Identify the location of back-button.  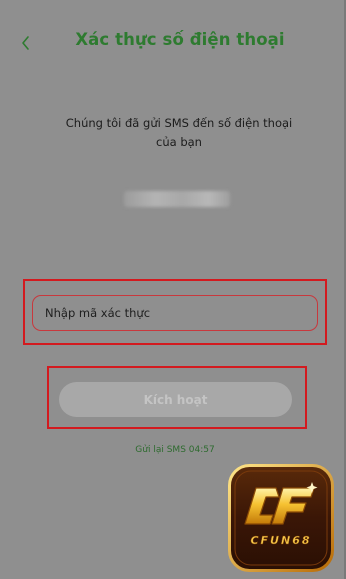
(26, 43).